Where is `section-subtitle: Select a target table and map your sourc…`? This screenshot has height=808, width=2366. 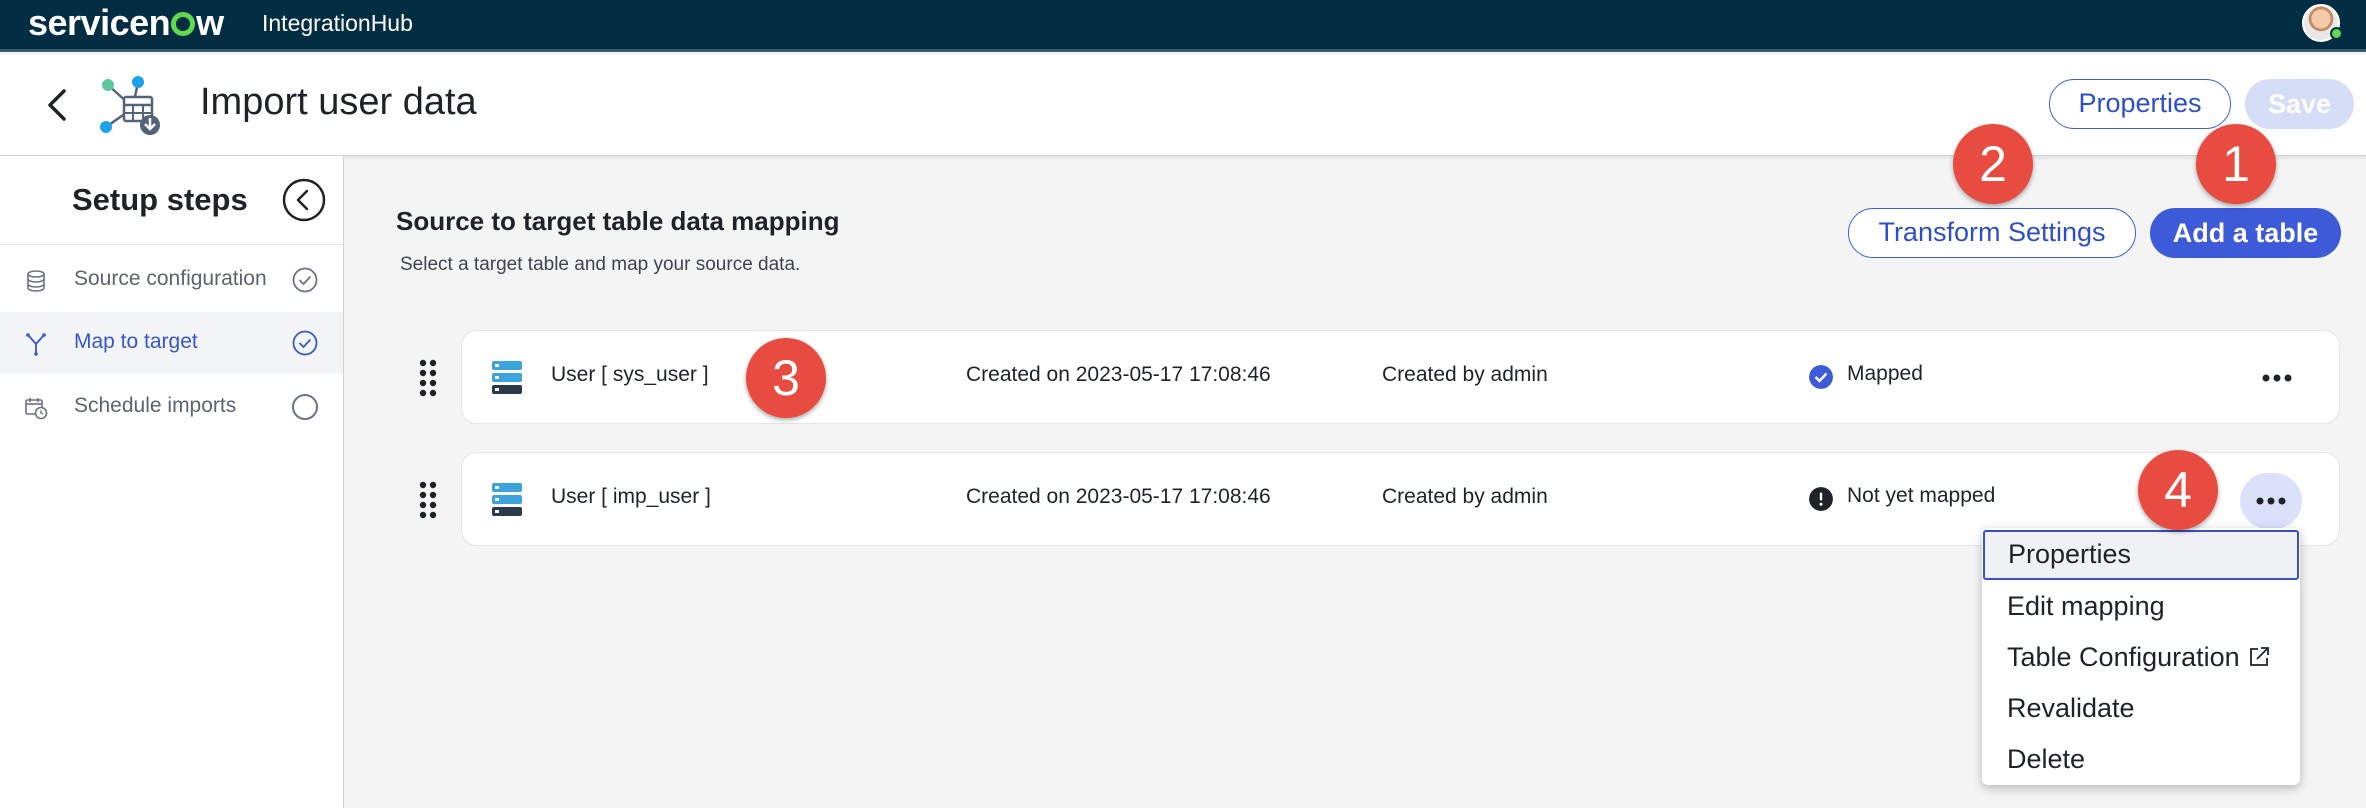
section-subtitle: Select a target table and map your sourc… is located at coordinates (600, 264).